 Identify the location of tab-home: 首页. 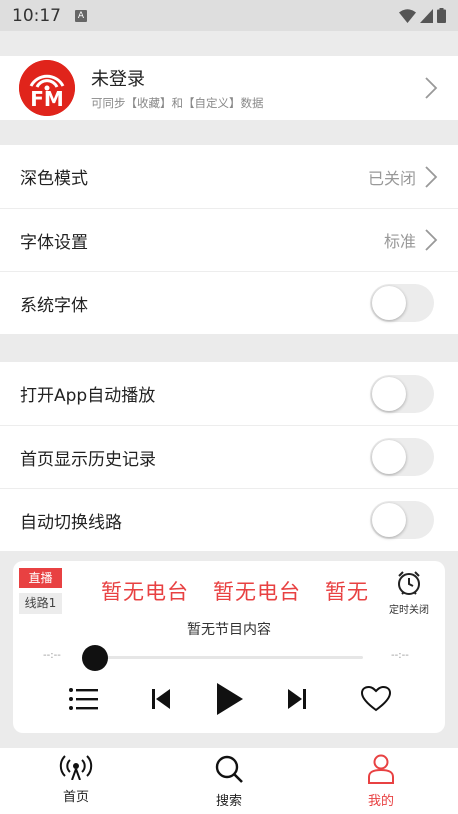
(76, 779).